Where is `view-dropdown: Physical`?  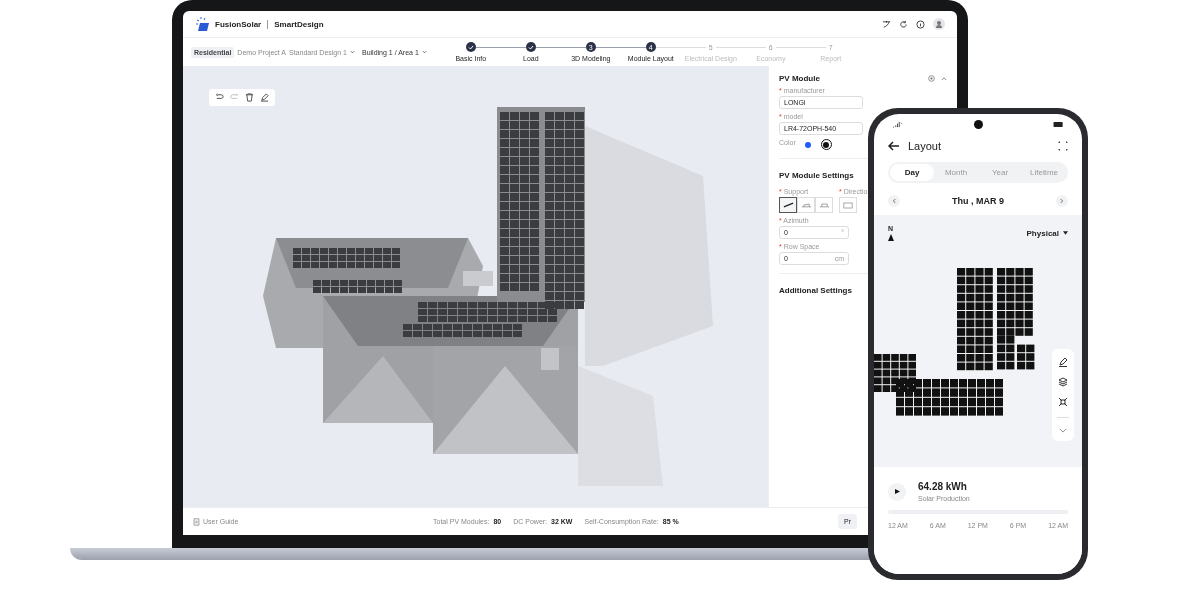 view-dropdown: Physical is located at coordinates (1047, 233).